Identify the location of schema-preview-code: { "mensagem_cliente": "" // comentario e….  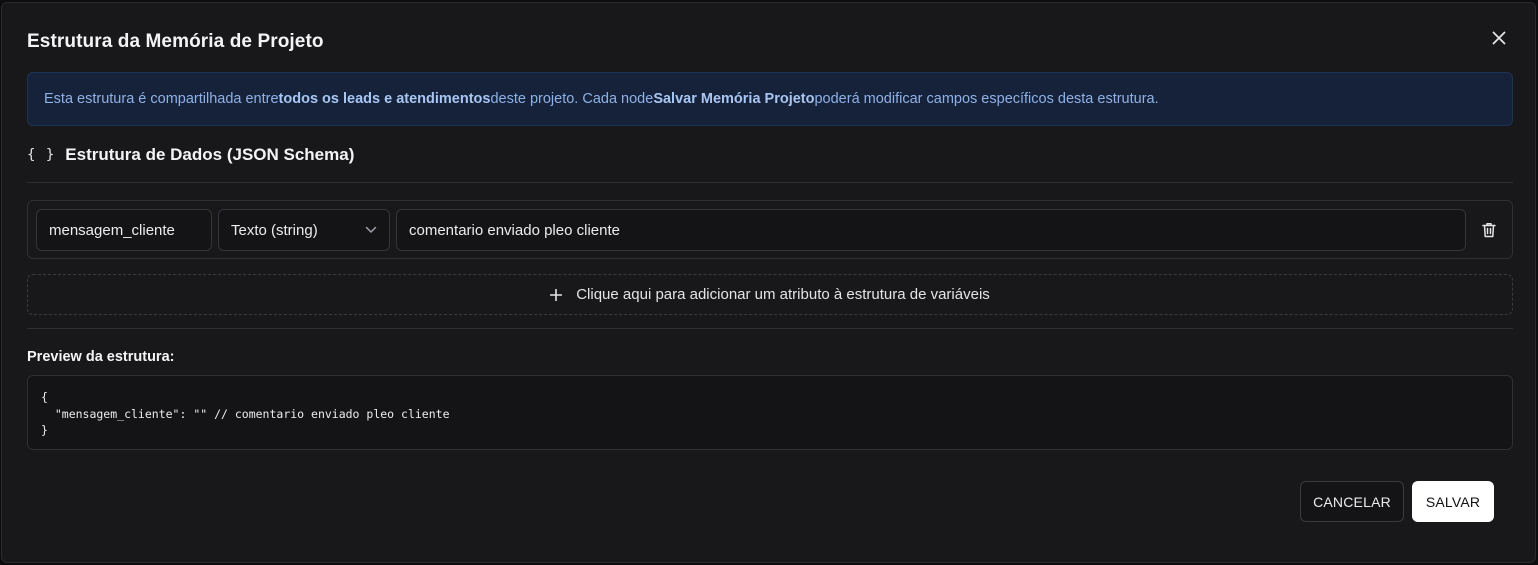
(770, 412).